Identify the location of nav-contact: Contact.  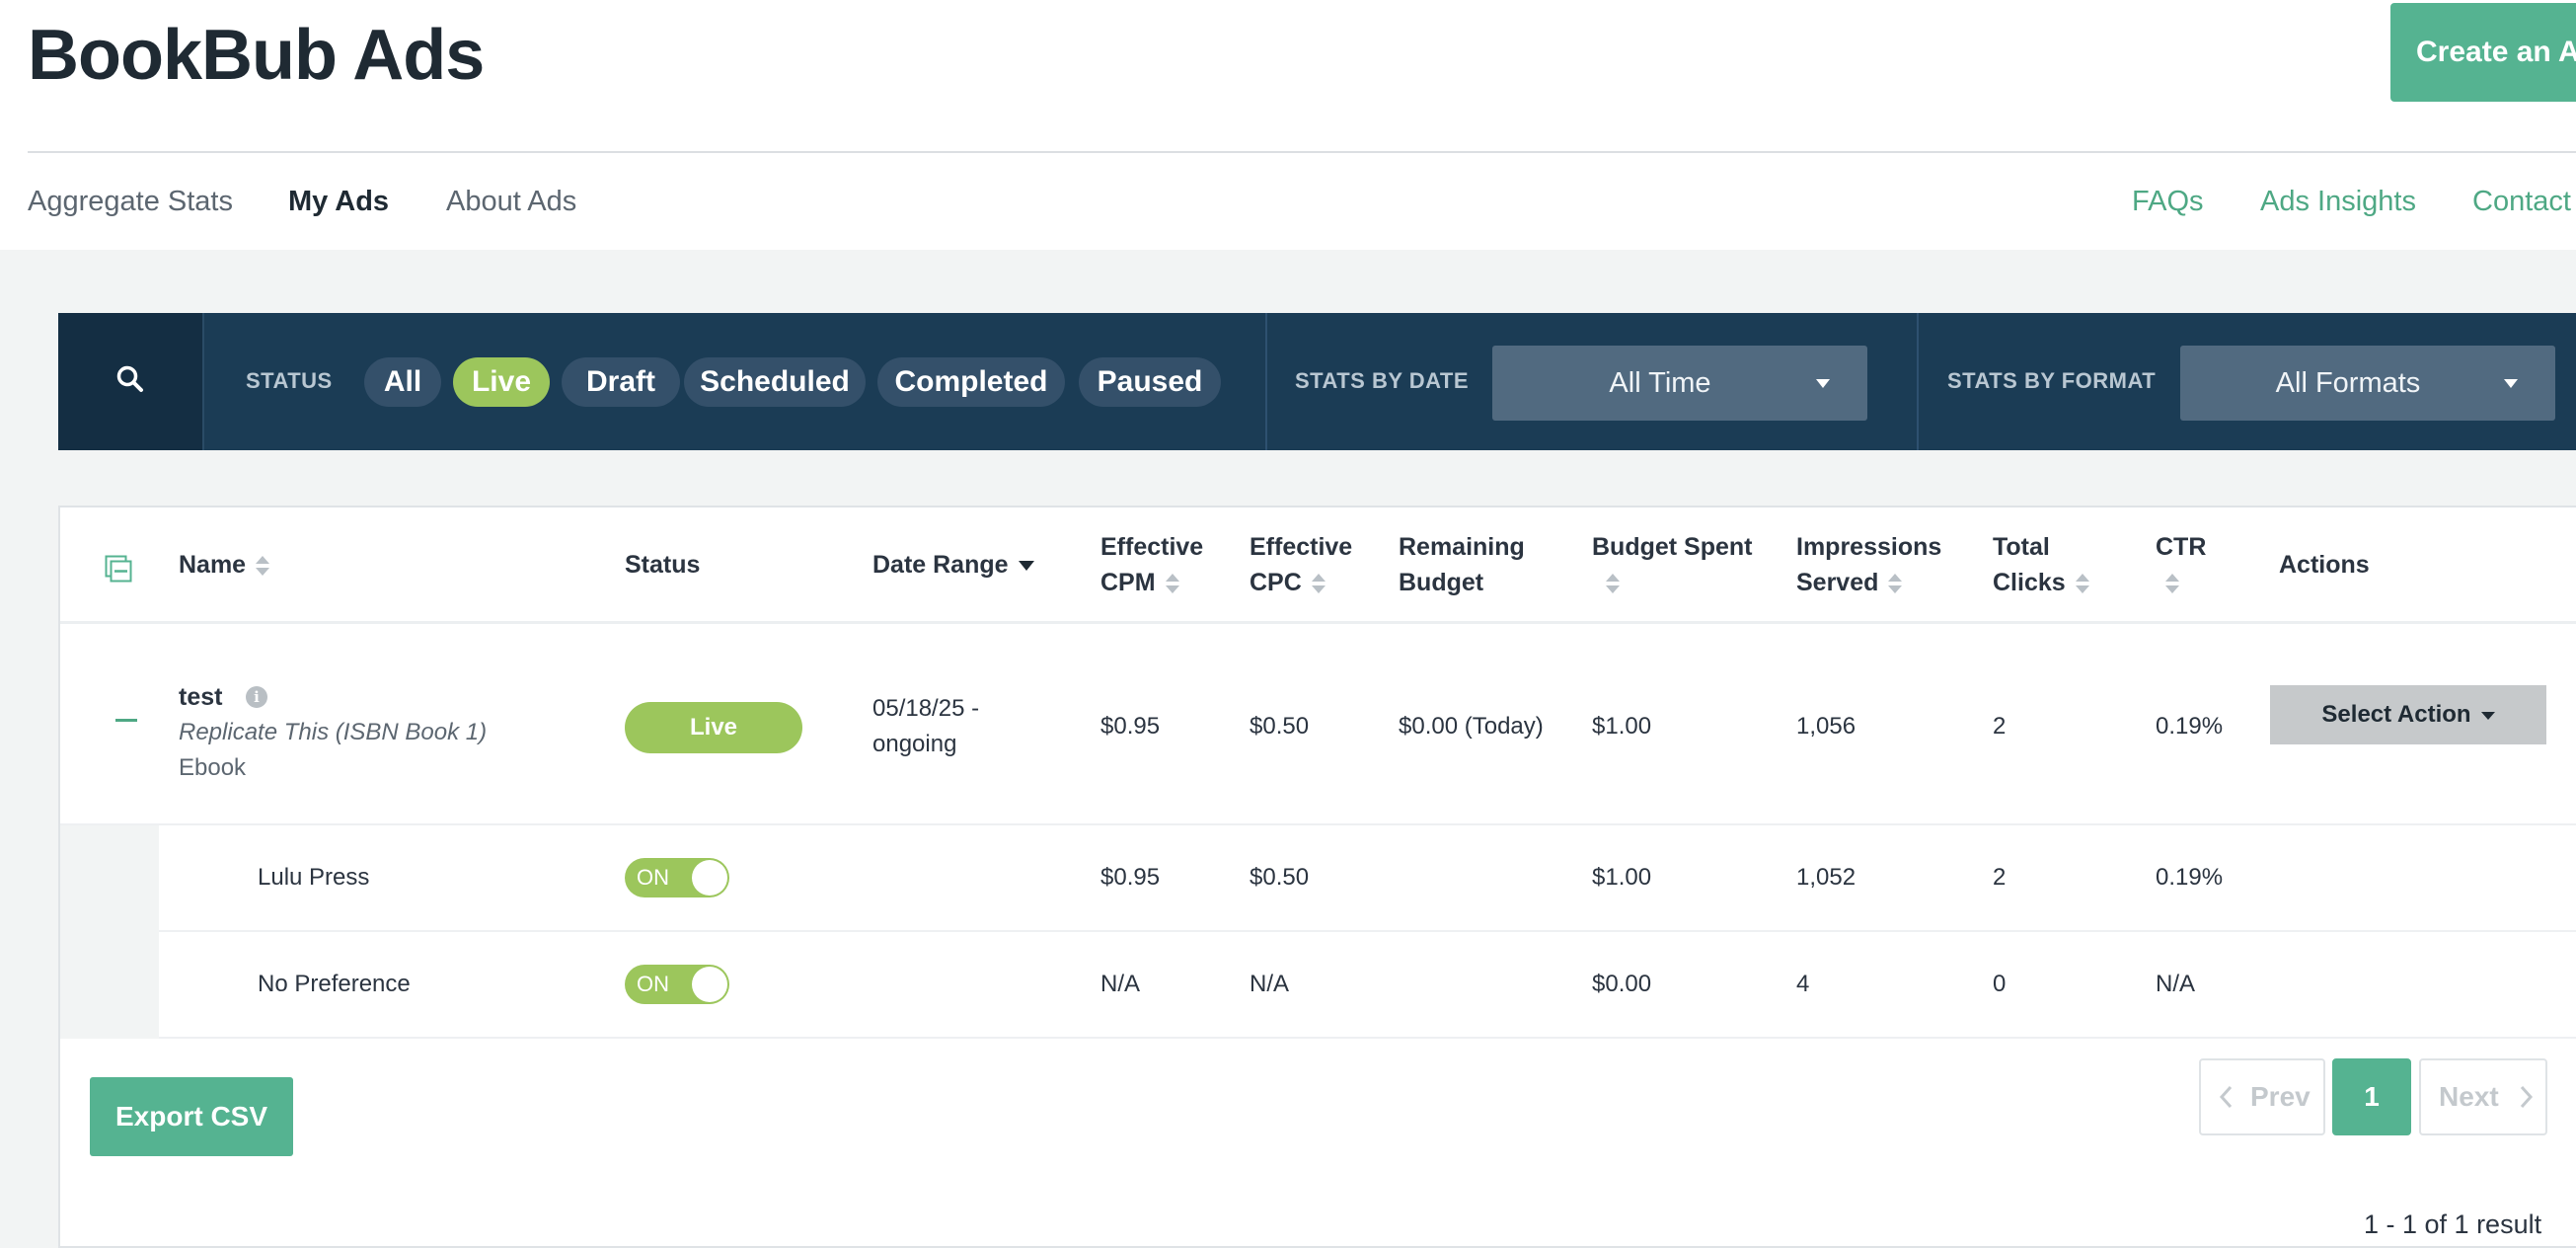
(2521, 201).